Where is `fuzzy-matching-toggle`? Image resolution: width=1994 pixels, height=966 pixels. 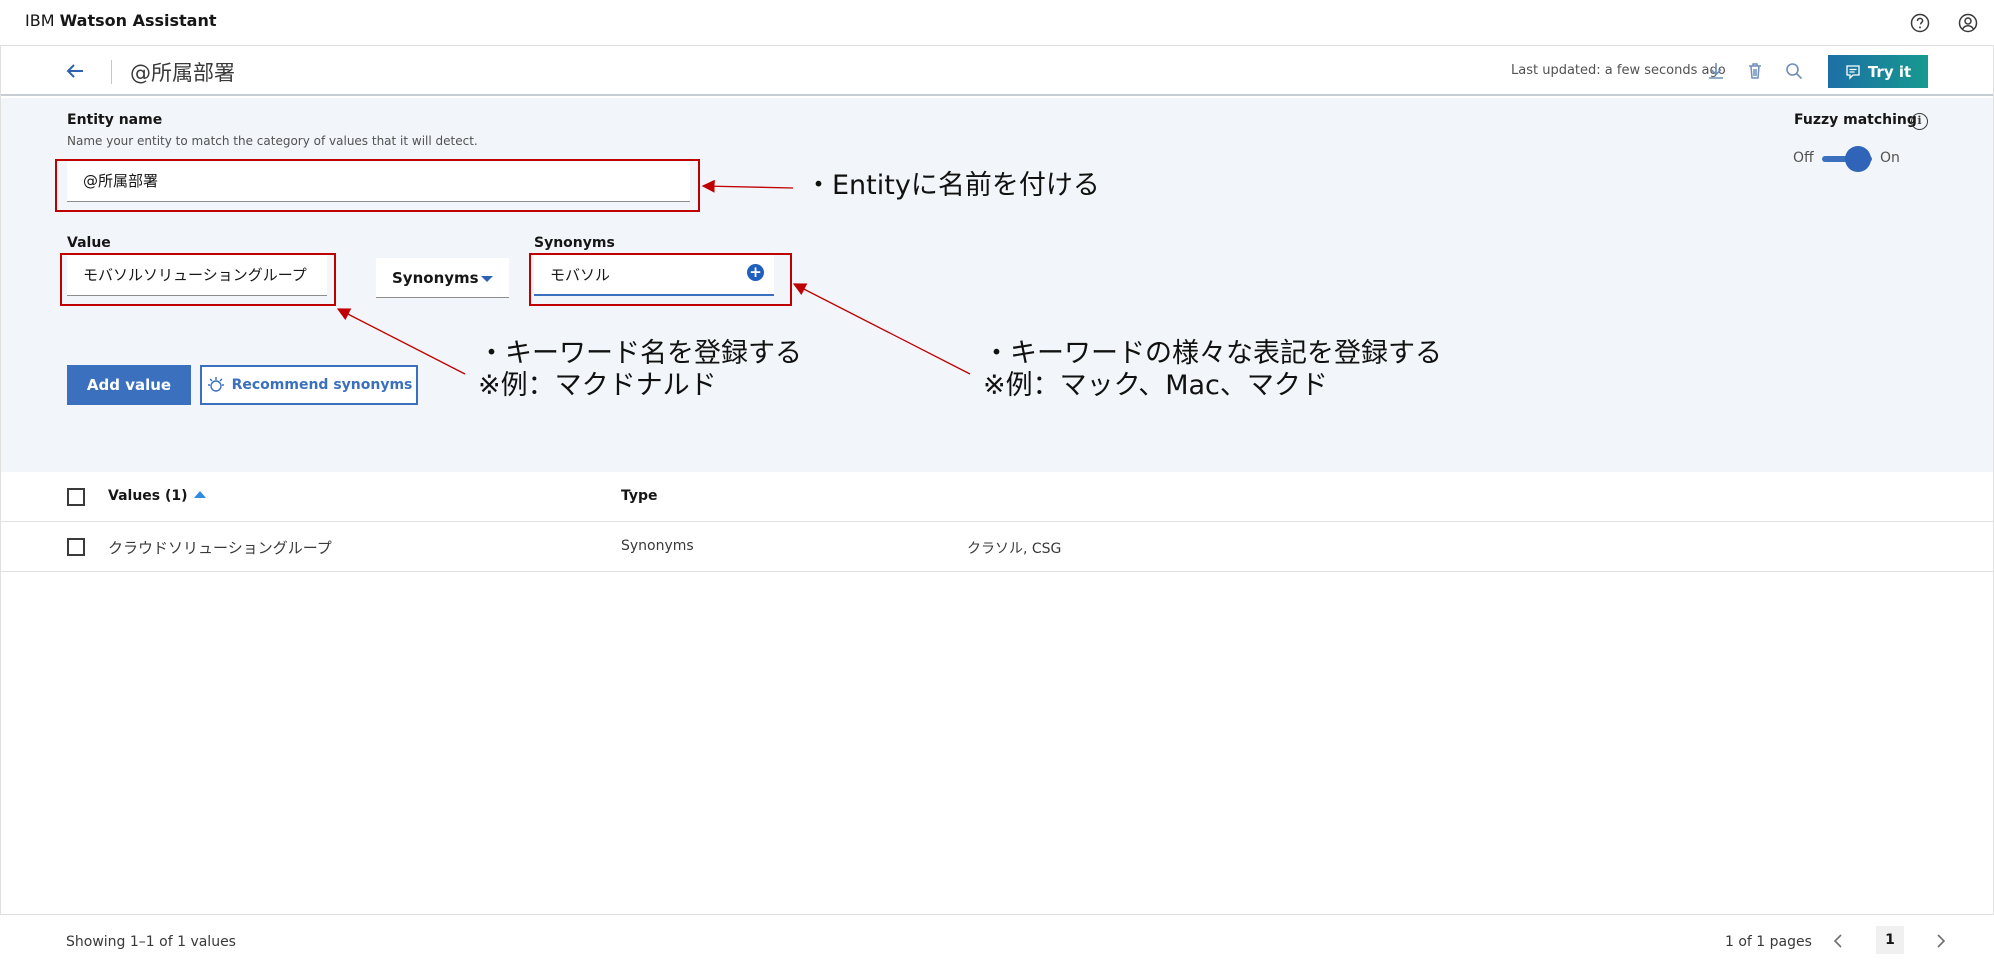 fuzzy-matching-toggle is located at coordinates (1848, 159).